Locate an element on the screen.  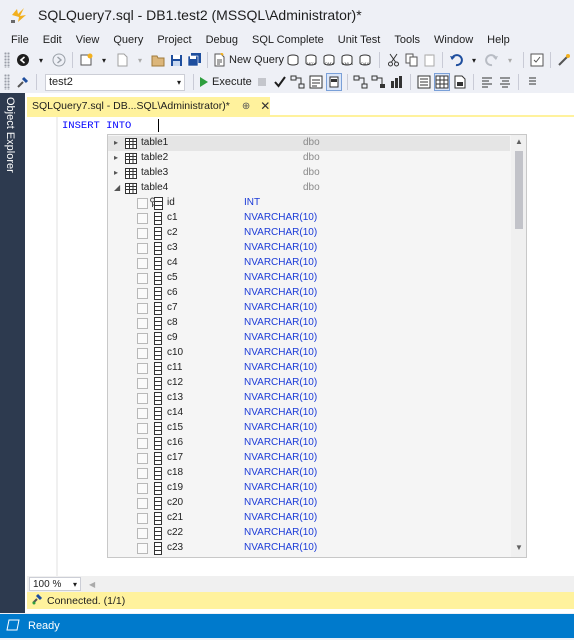
completion-column-row: c6 NVARCHAR(10) is located at coordinates (309, 293).